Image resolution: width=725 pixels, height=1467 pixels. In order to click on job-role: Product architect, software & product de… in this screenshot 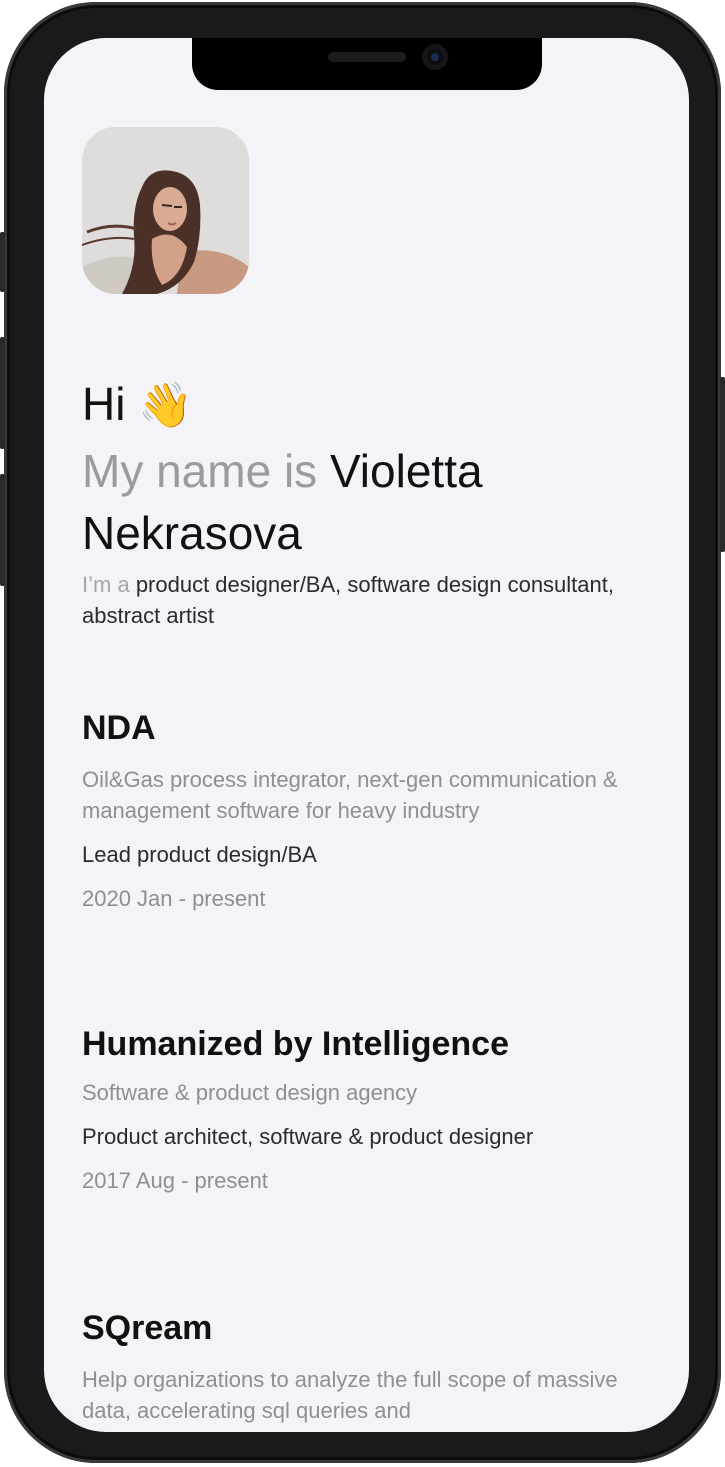, I will do `click(308, 1136)`.